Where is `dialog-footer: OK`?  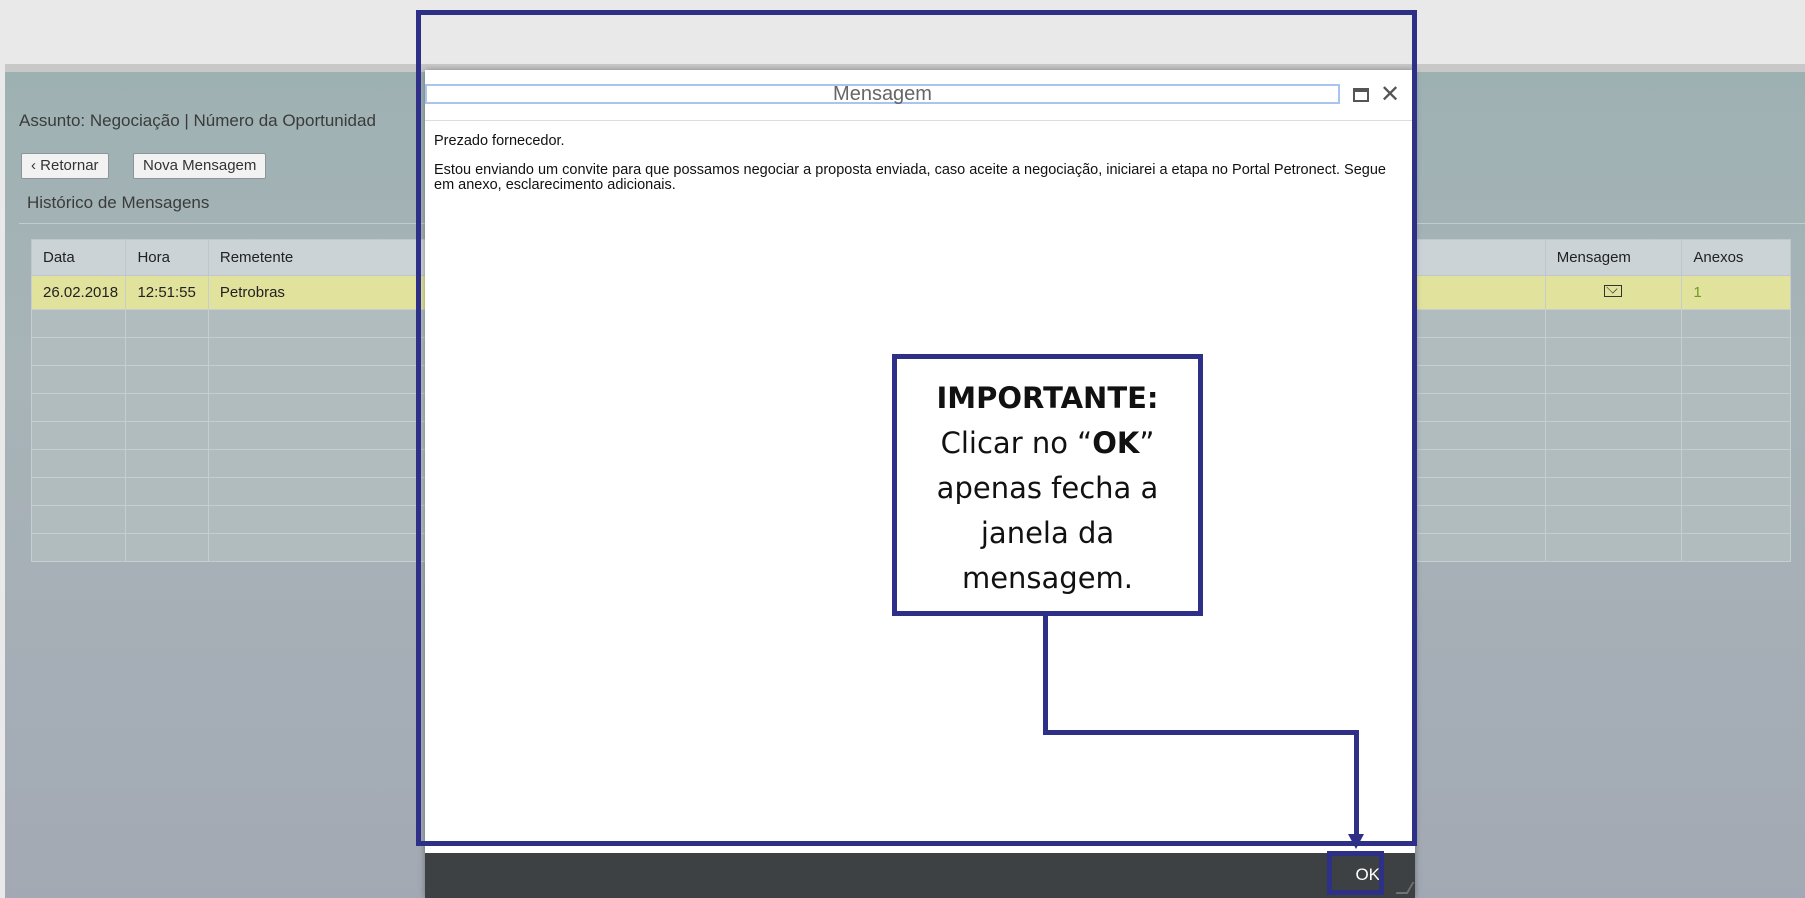 dialog-footer: OK is located at coordinates (920, 875).